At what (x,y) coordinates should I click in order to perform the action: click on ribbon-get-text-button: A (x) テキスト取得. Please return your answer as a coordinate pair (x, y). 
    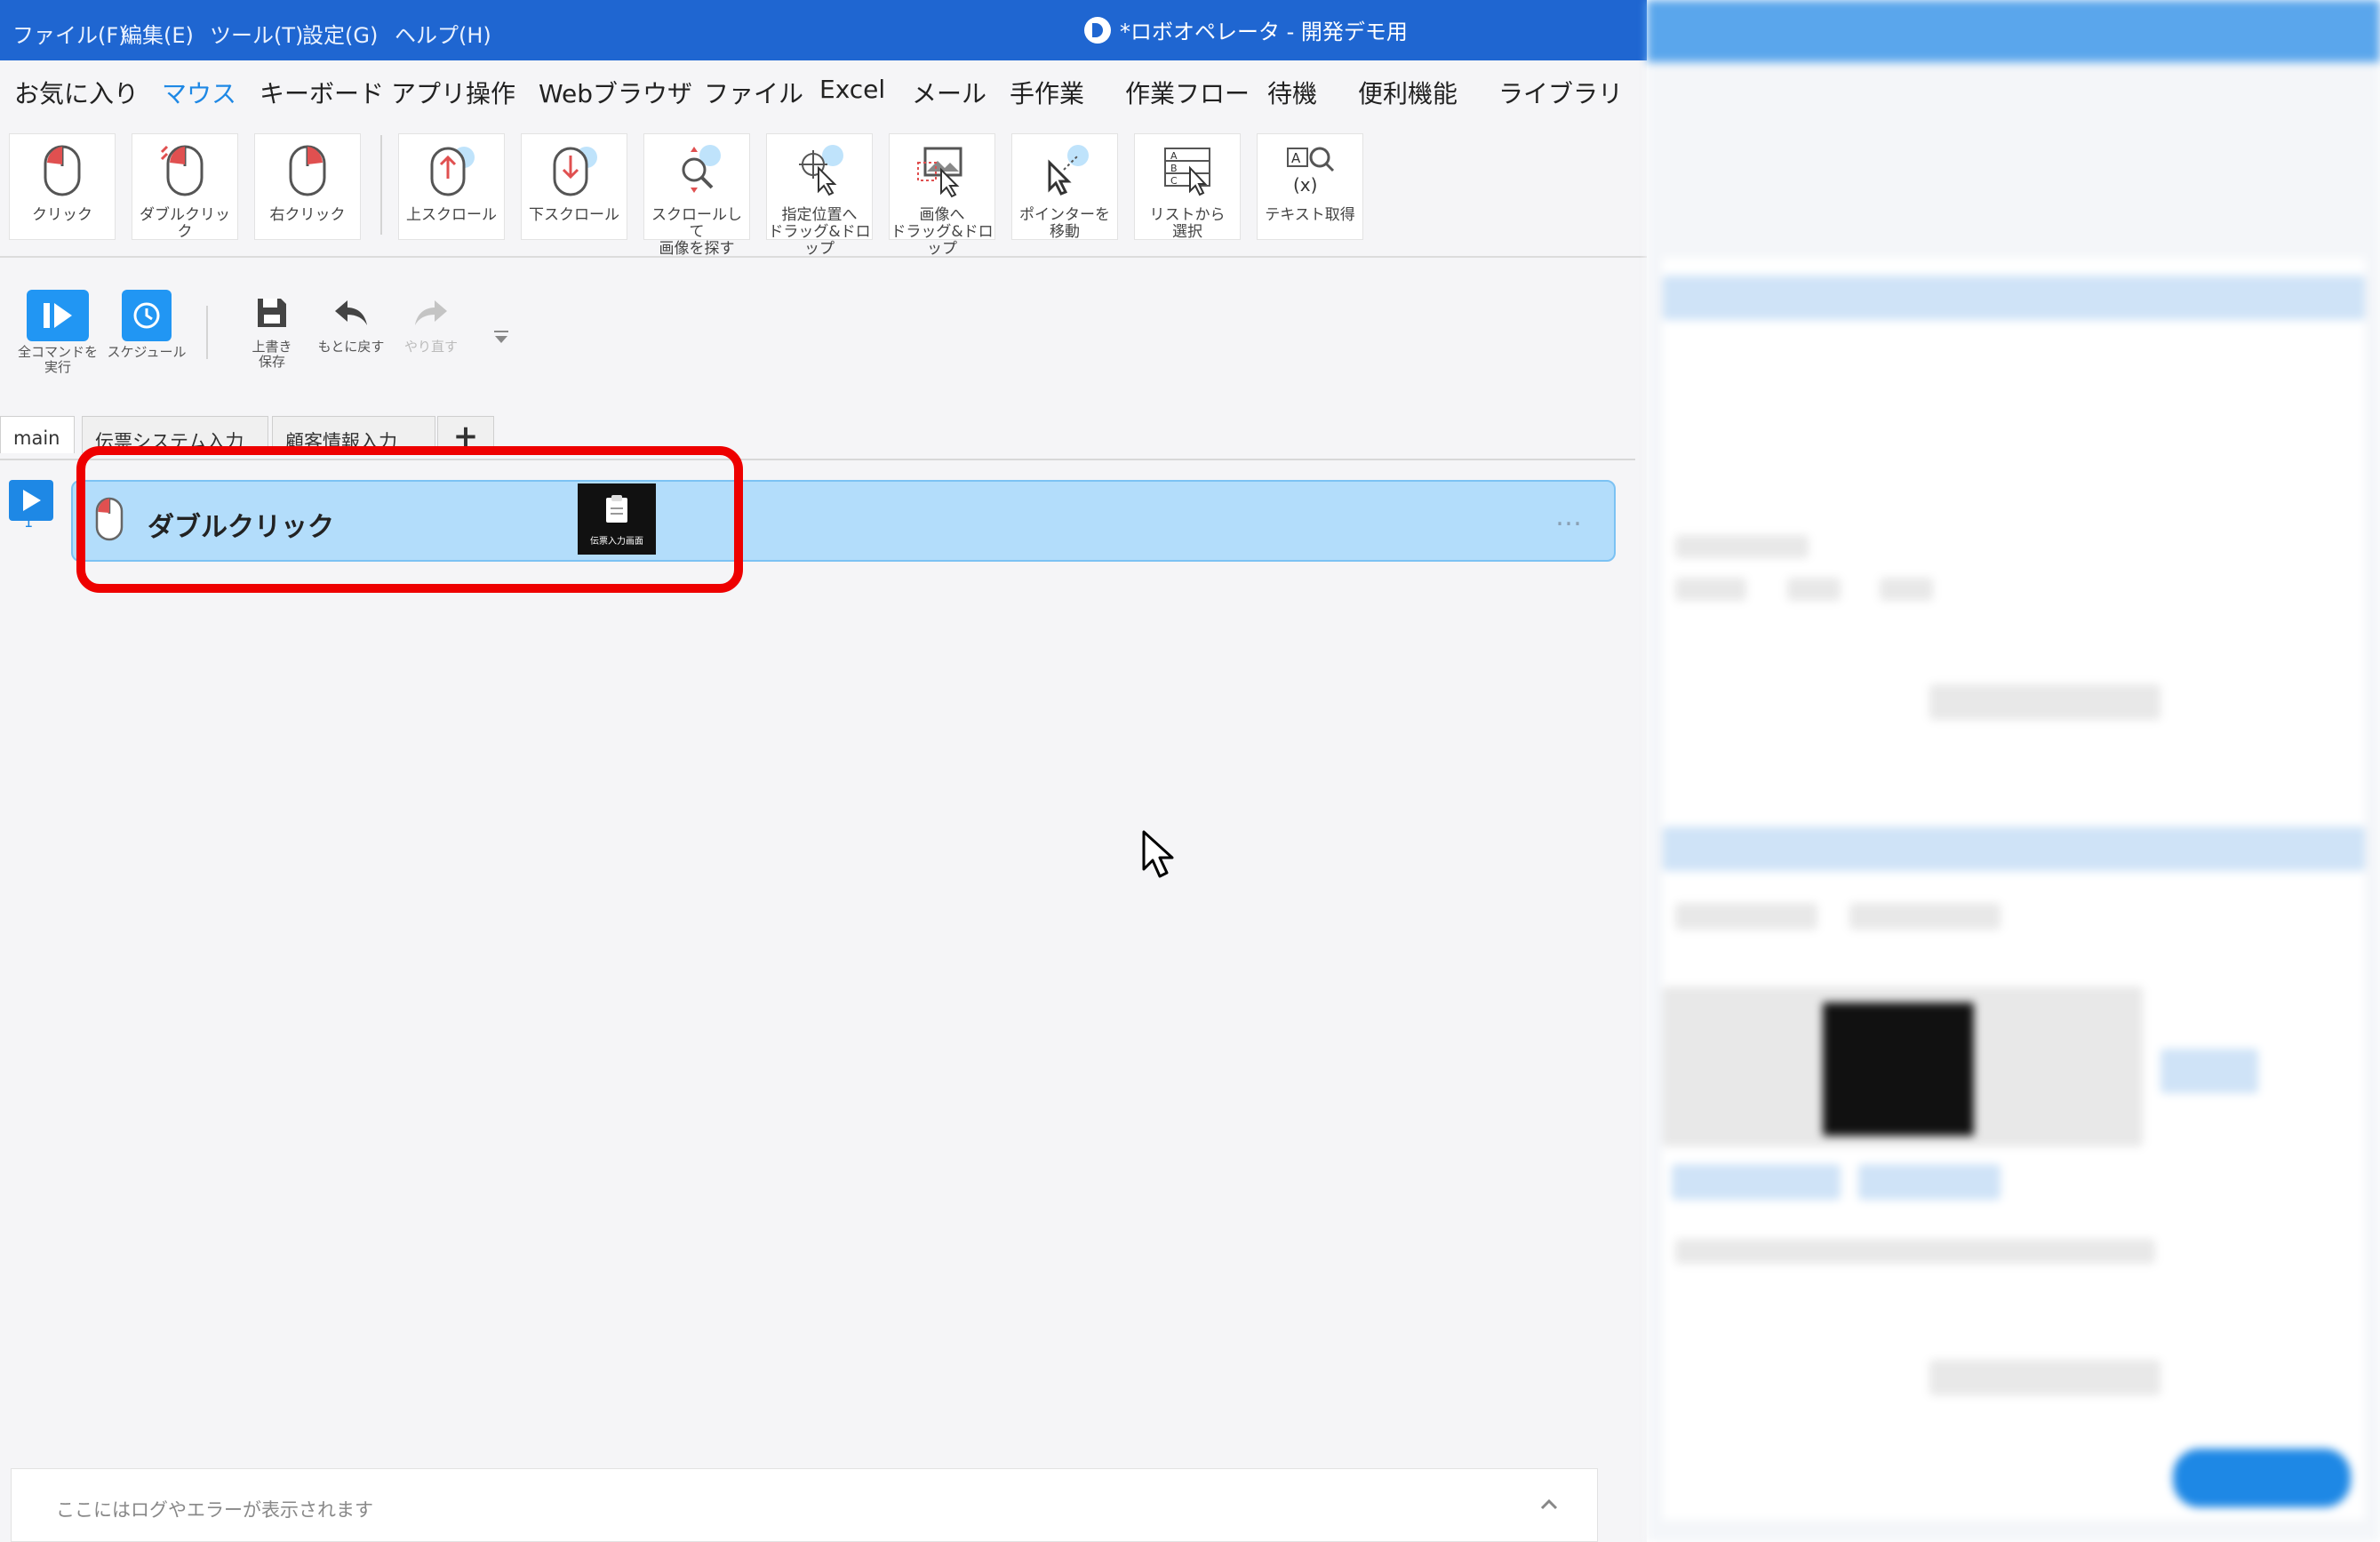
    Looking at the image, I should click on (1310, 187).